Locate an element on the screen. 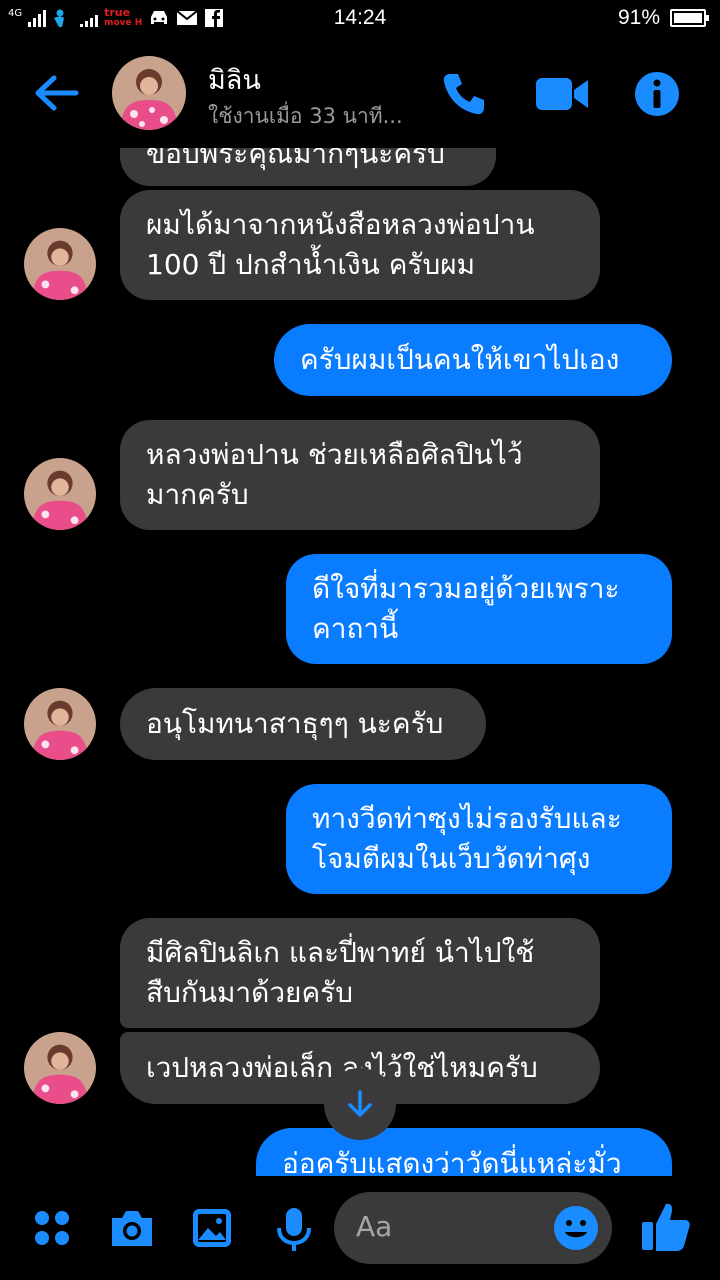 The height and width of the screenshot is (1280, 720). message-line: หลวงพ่อปาน ช่วยเหลือศิลปินไว้ is located at coordinates (334, 454).